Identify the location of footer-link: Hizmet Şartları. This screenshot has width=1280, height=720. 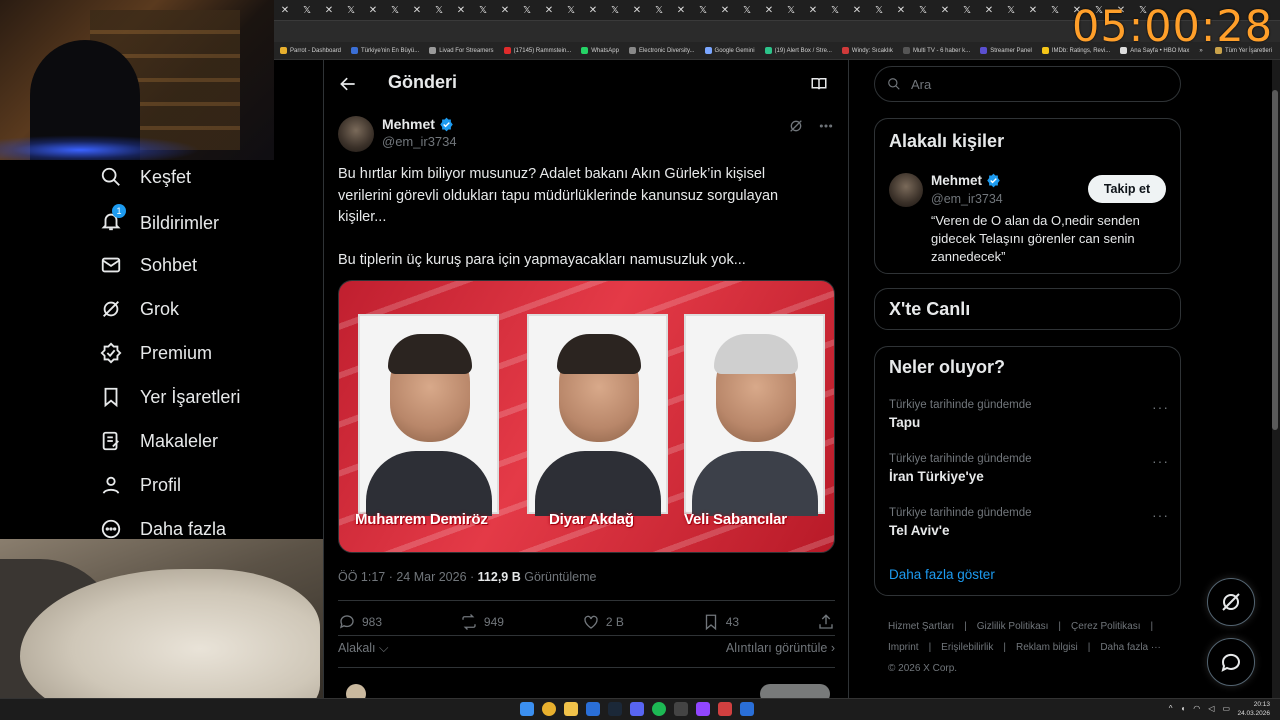
(921, 626).